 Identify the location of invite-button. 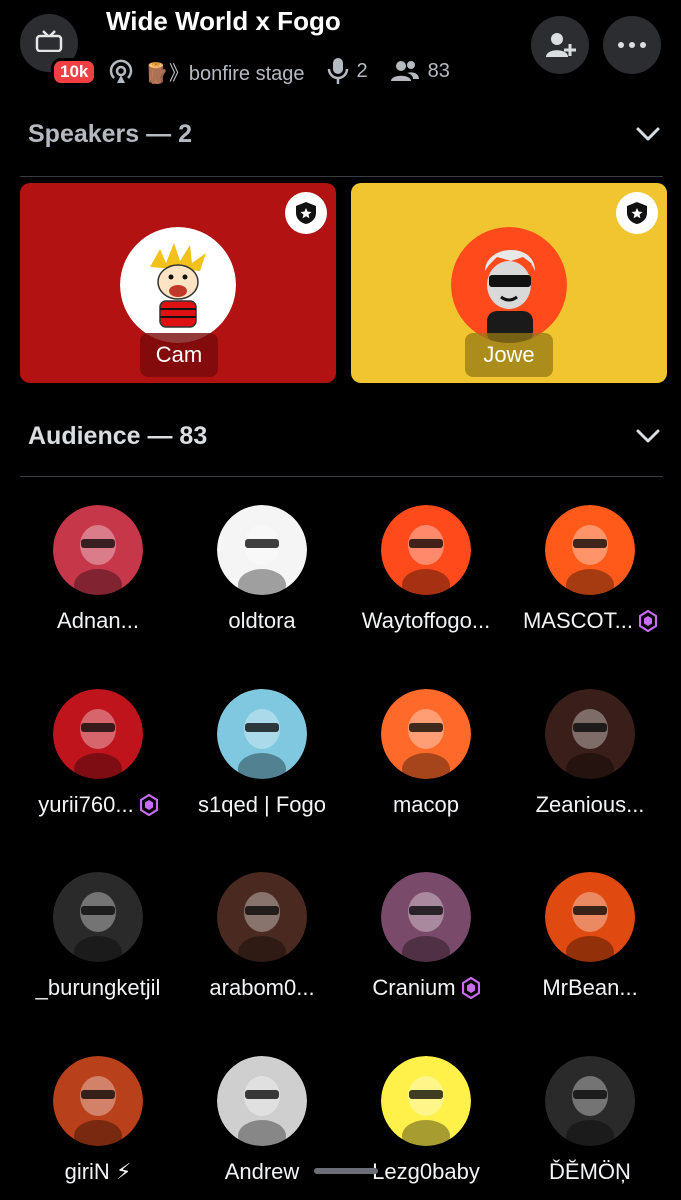
(560, 45).